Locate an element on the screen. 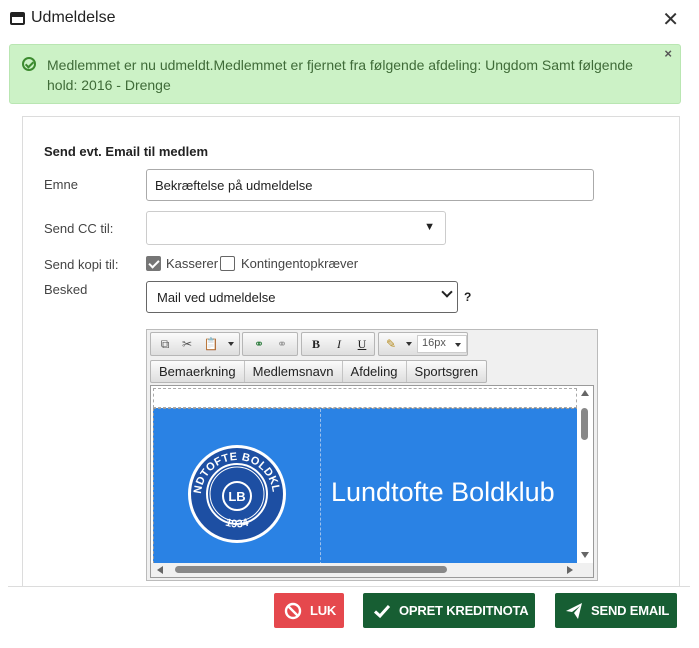  font-size-select: 16px is located at coordinates (442, 344).